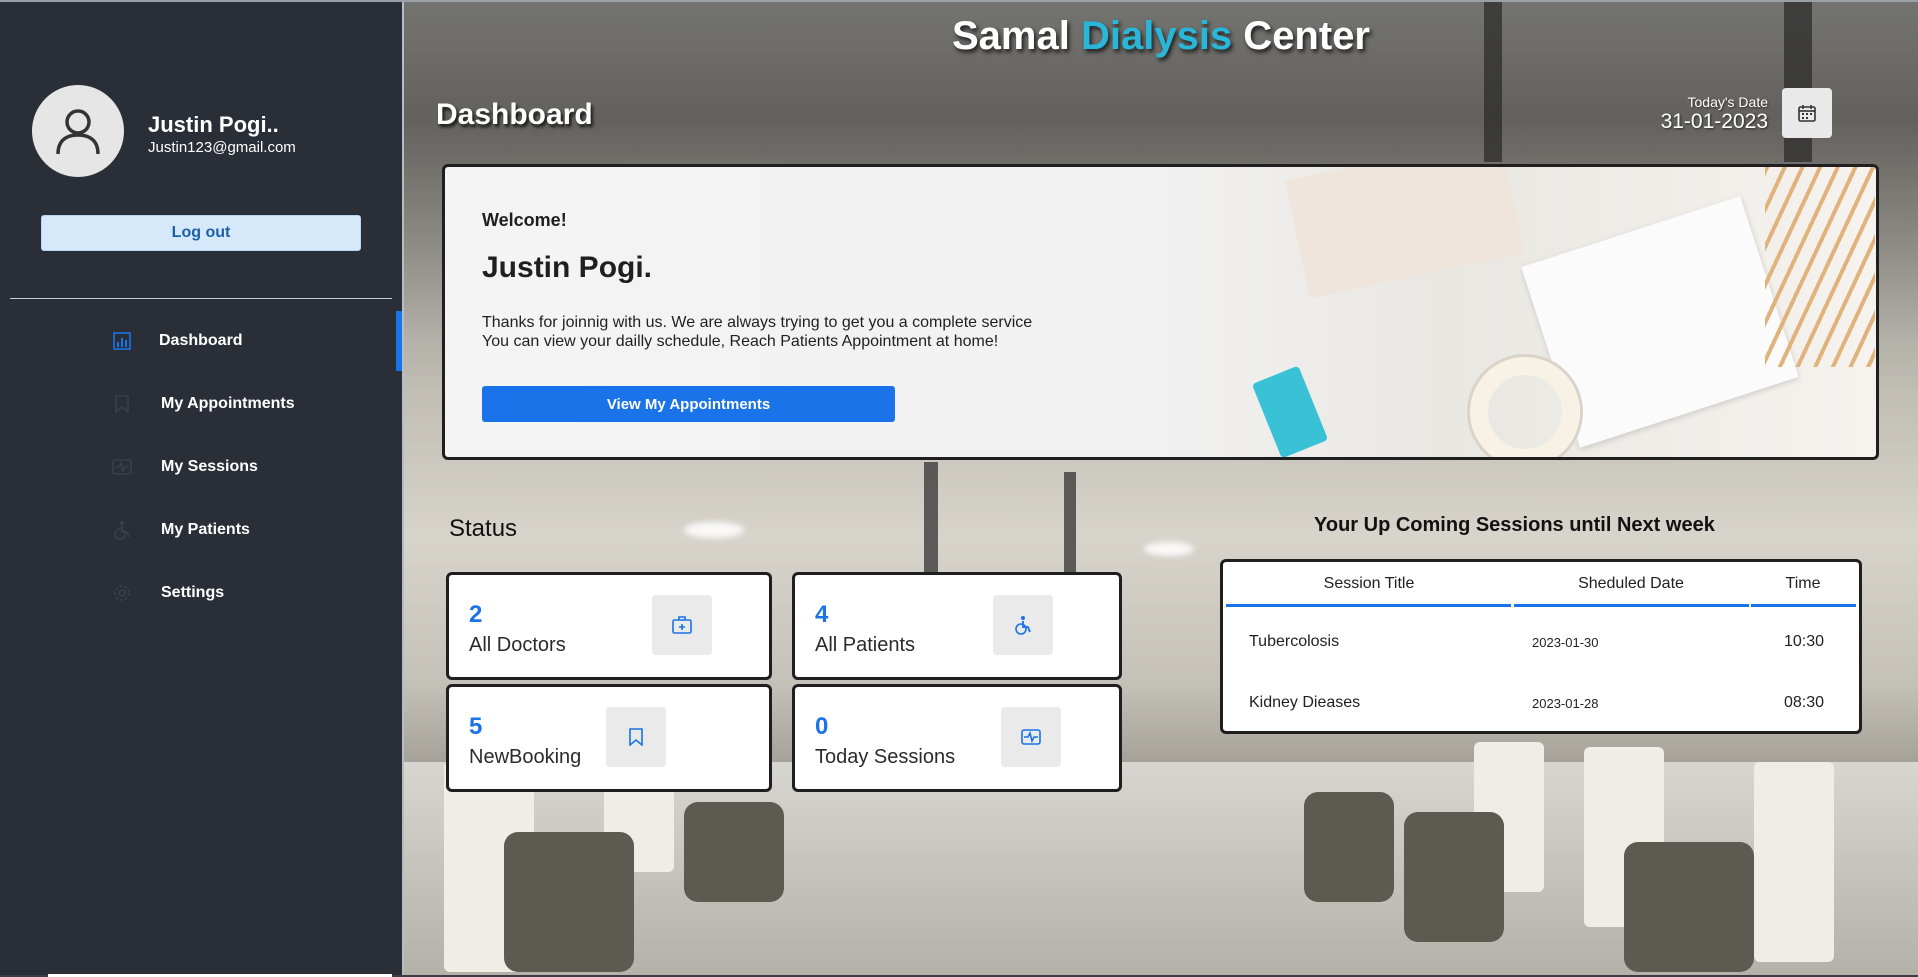 This screenshot has width=1918, height=977. I want to click on stat-card-today-sessions: 0 Today Sessions, so click(957, 738).